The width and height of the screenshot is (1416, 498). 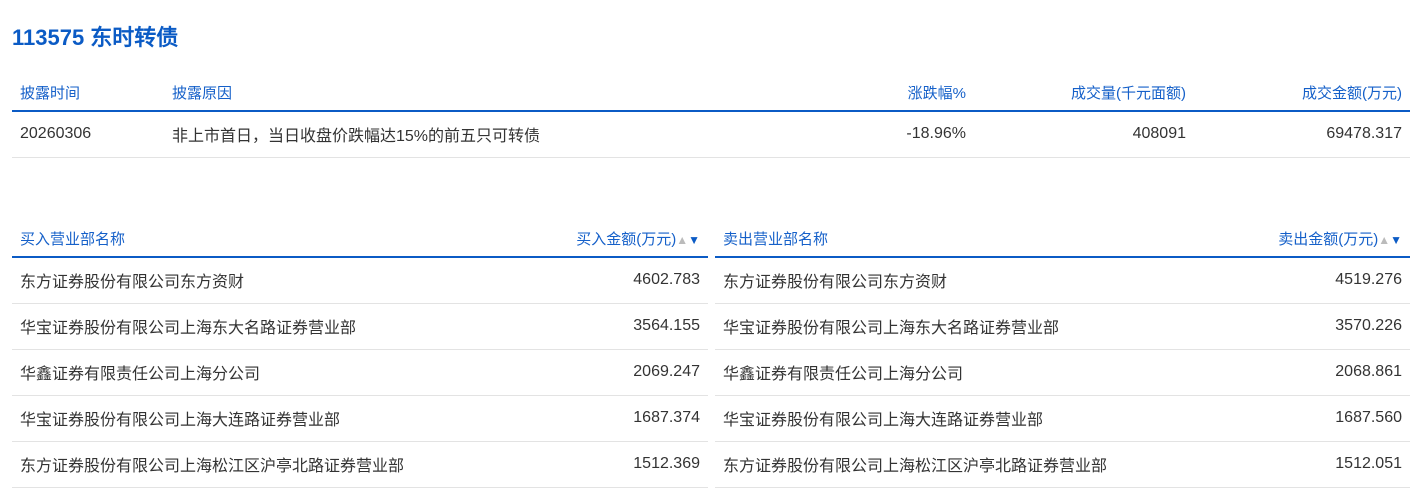 I want to click on table-row: 华宝证券股份有限公司上海东大名路证券营业部 3570.226, so click(x=1062, y=326).